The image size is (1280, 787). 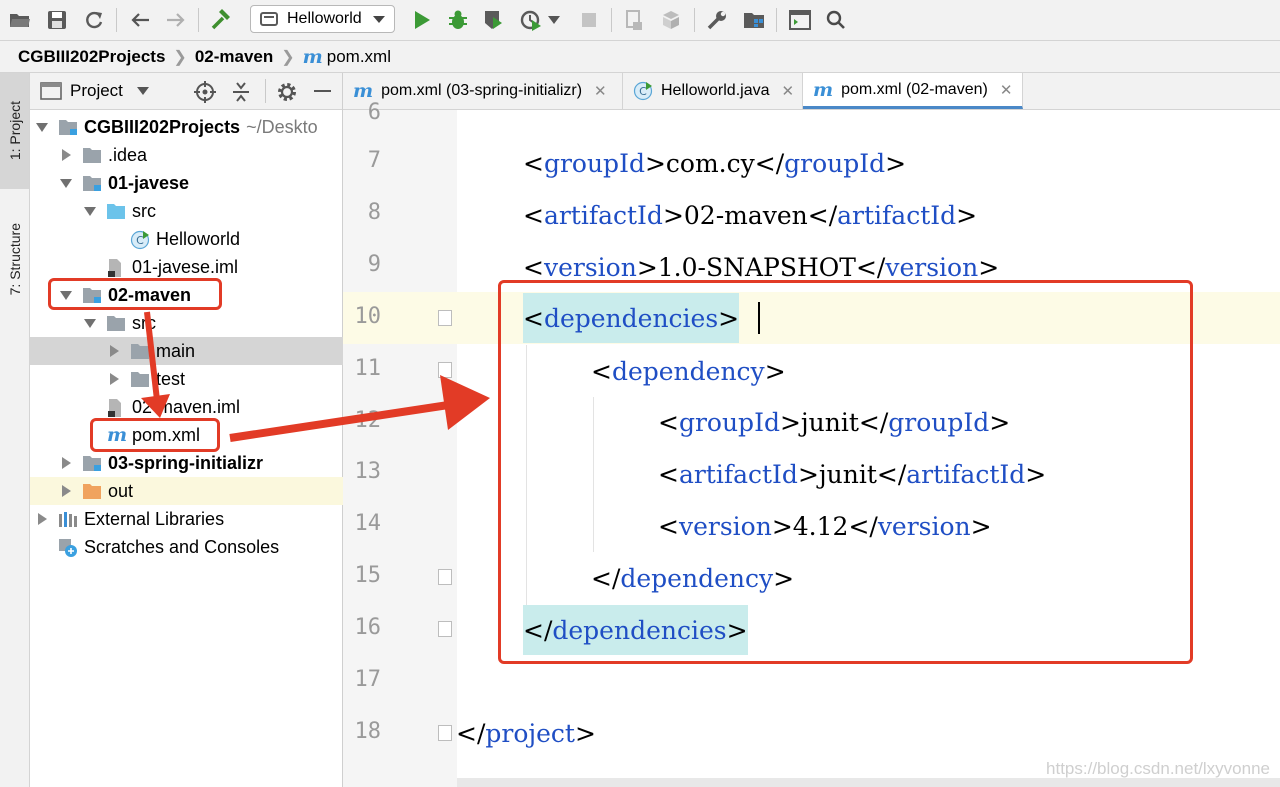 What do you see at coordinates (241, 92) in the screenshot?
I see `collapse-all-icon` at bounding box center [241, 92].